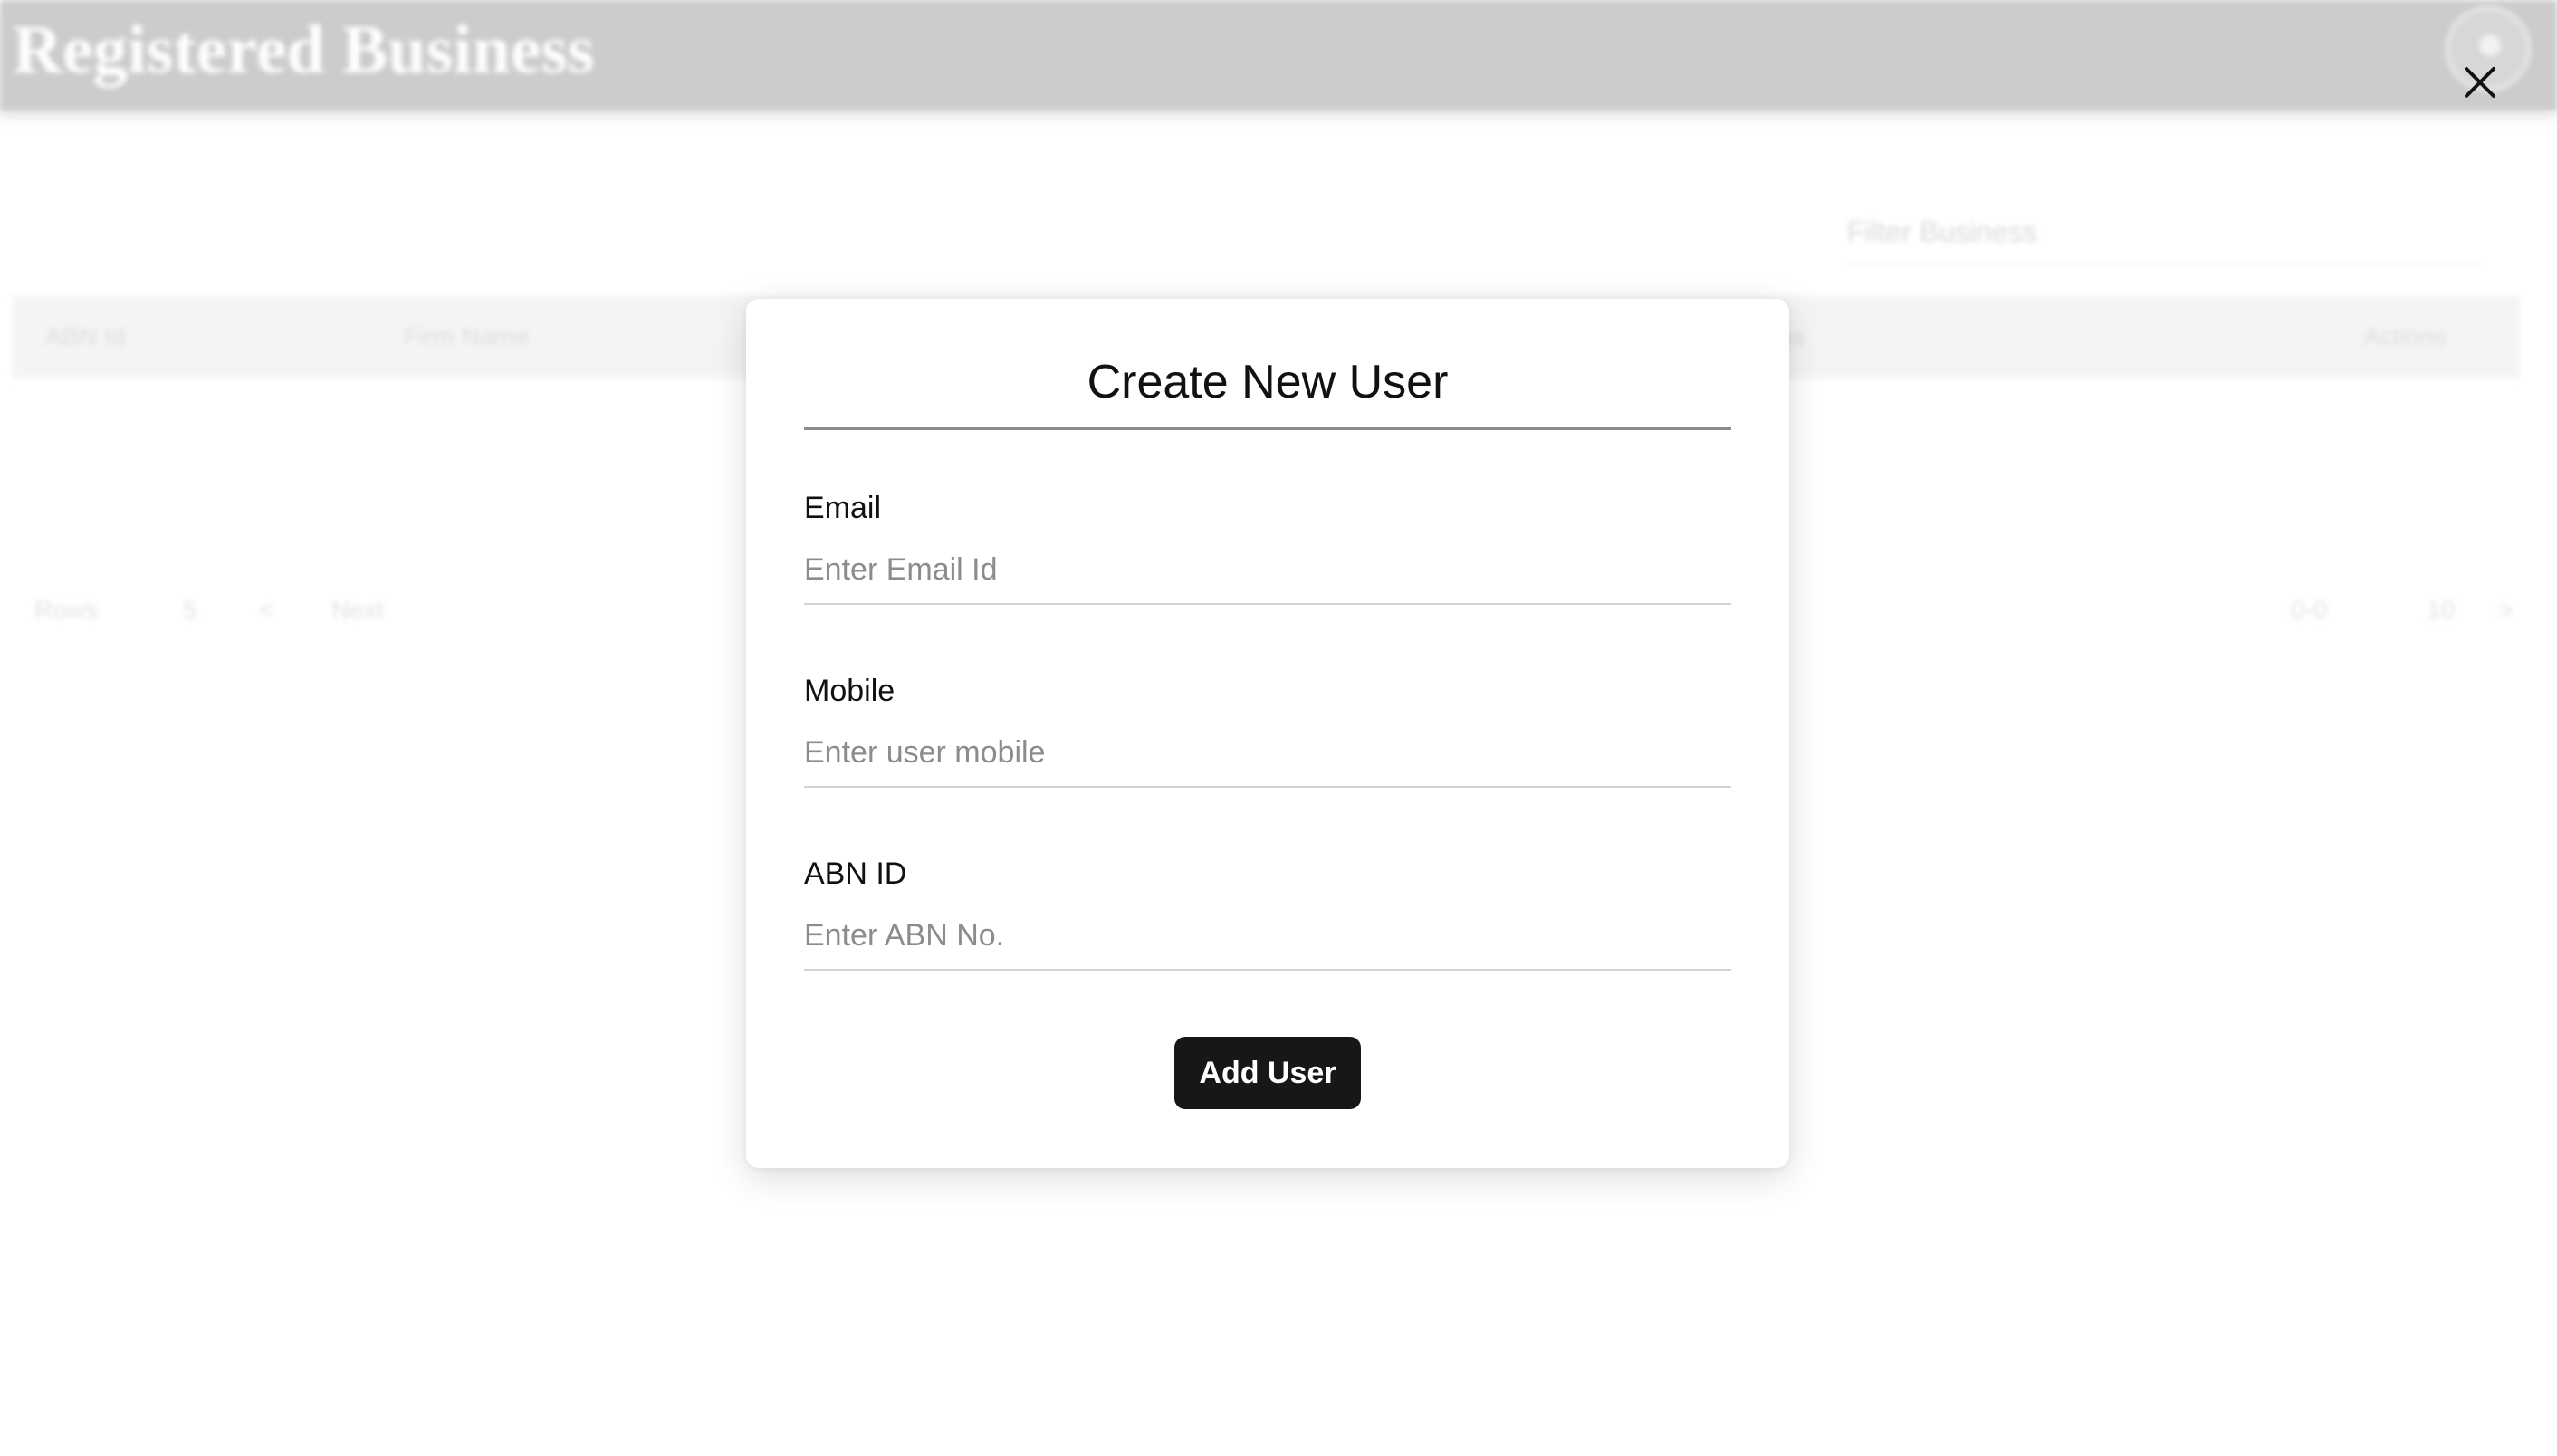  I want to click on column-header-abn-id: ABN Id, so click(85, 336).